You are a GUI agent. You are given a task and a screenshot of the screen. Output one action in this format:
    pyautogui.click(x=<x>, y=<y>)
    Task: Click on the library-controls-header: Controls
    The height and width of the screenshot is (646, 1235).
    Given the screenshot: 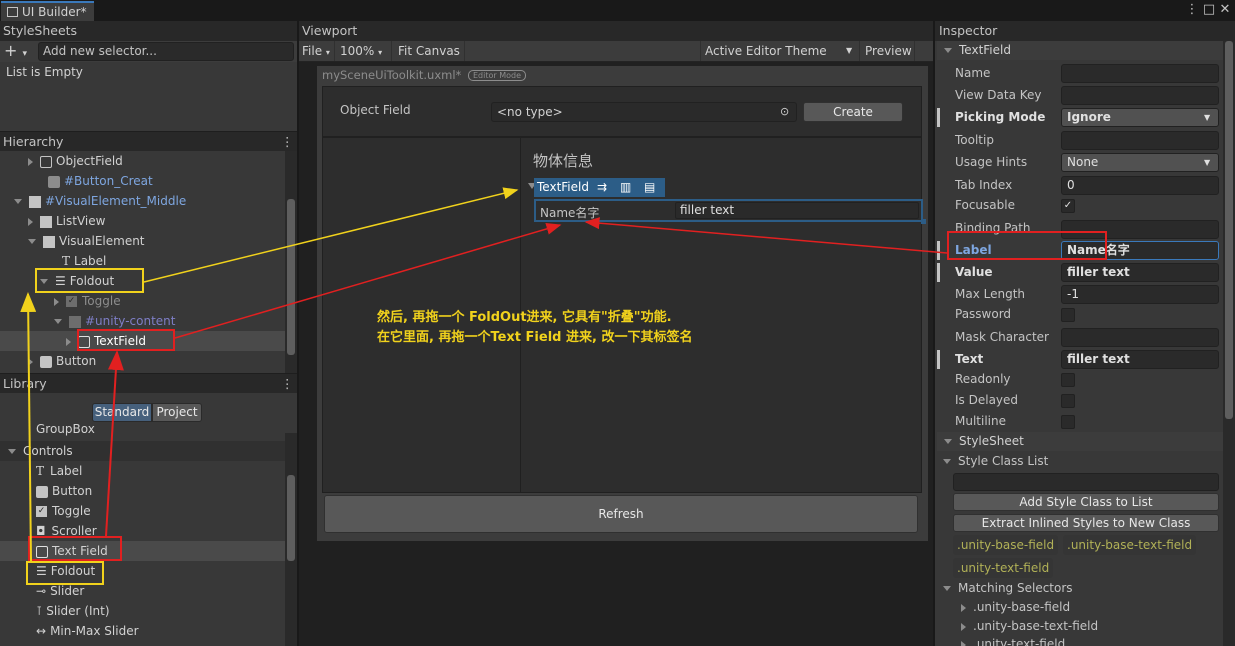 What is the action you would take?
    pyautogui.click(x=142, y=451)
    